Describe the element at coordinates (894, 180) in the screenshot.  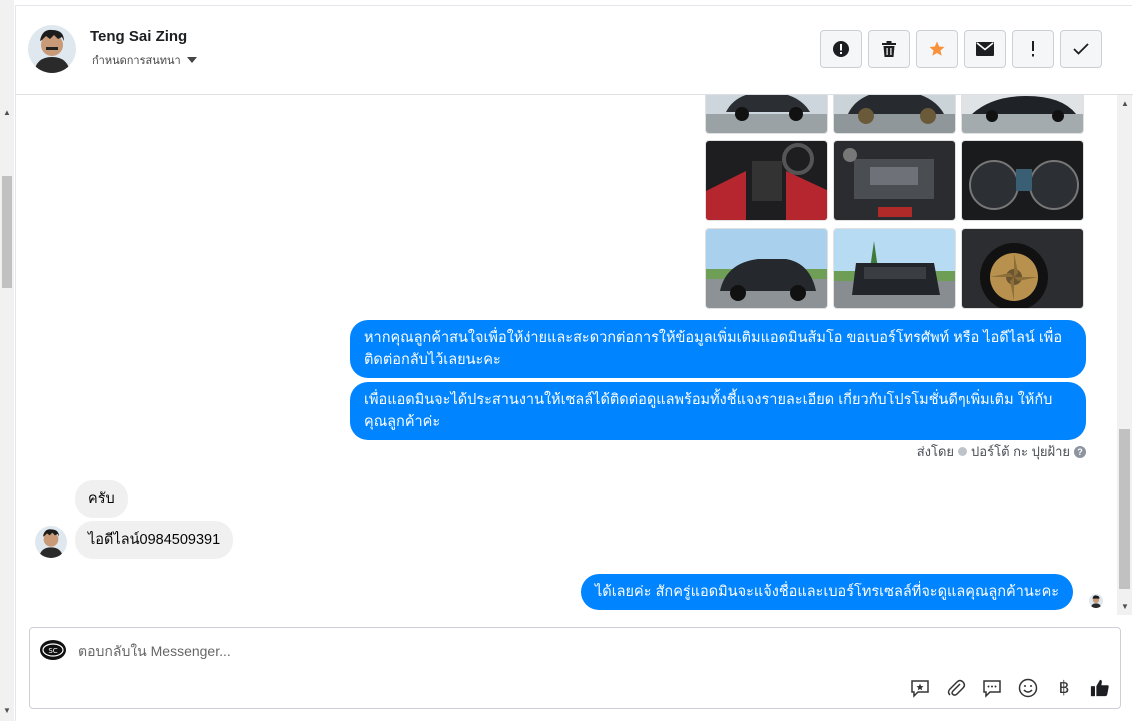
I see `car-engine-photo` at that location.